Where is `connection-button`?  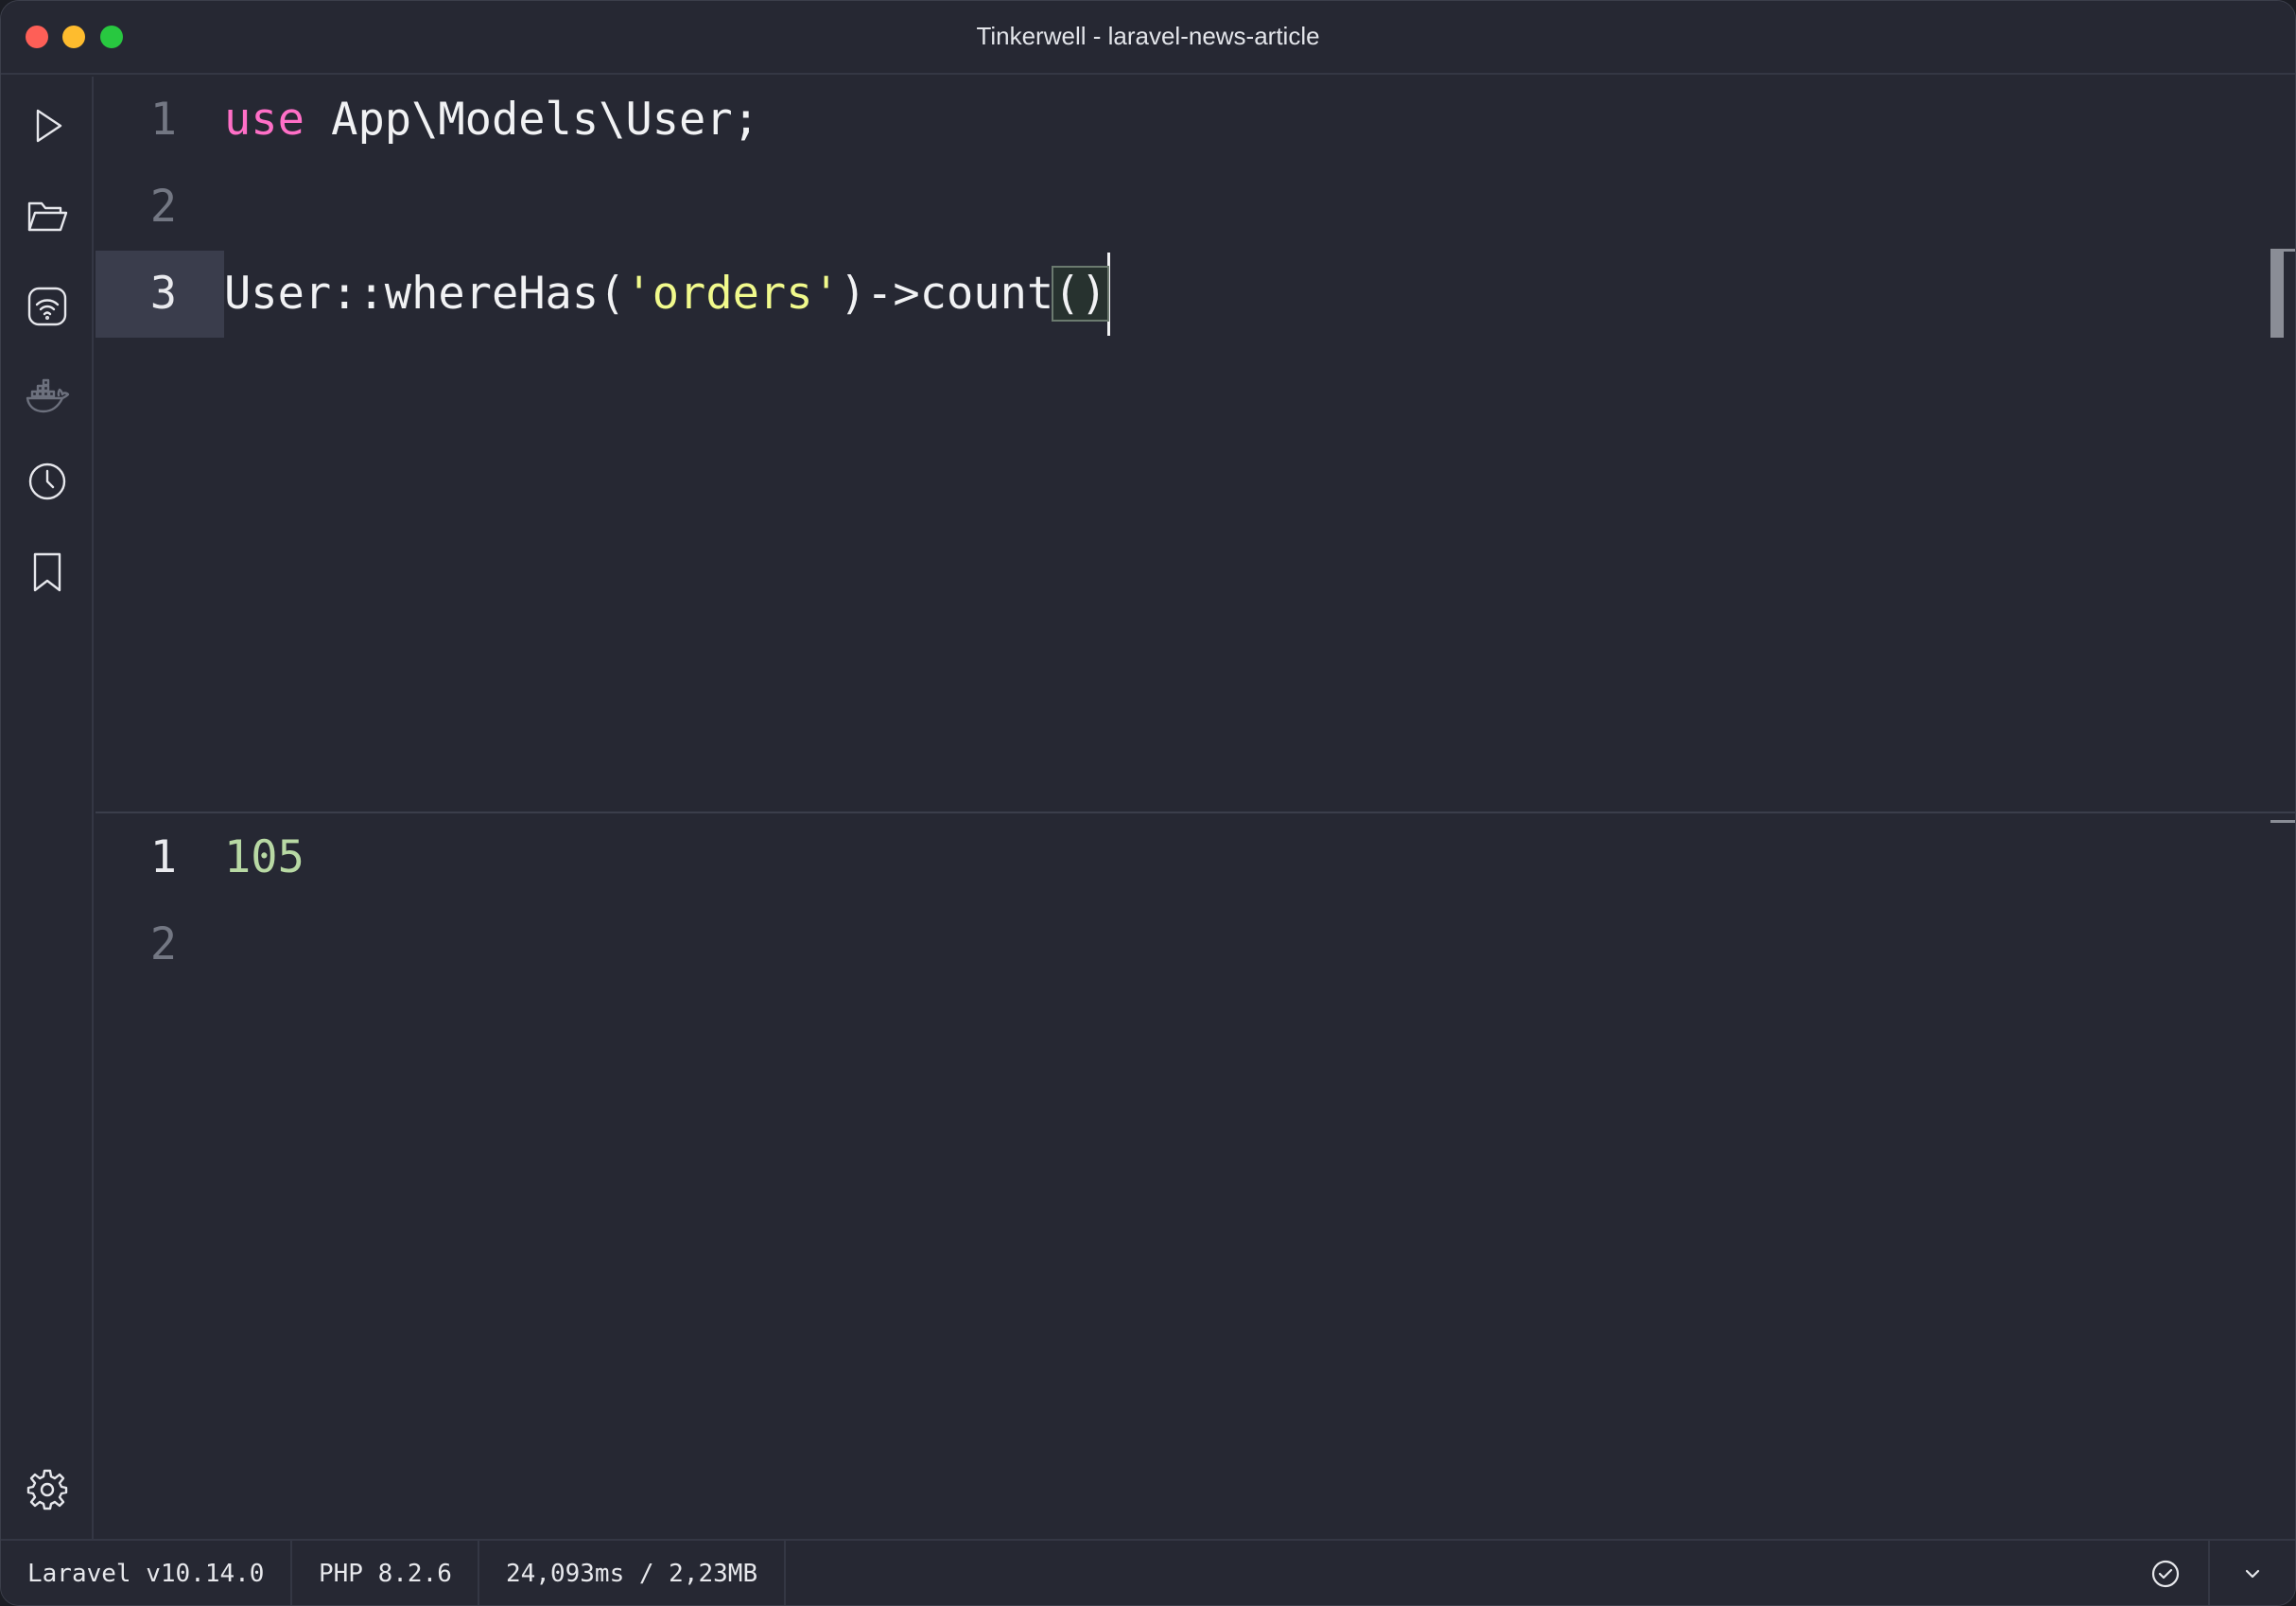 connection-button is located at coordinates (48, 306).